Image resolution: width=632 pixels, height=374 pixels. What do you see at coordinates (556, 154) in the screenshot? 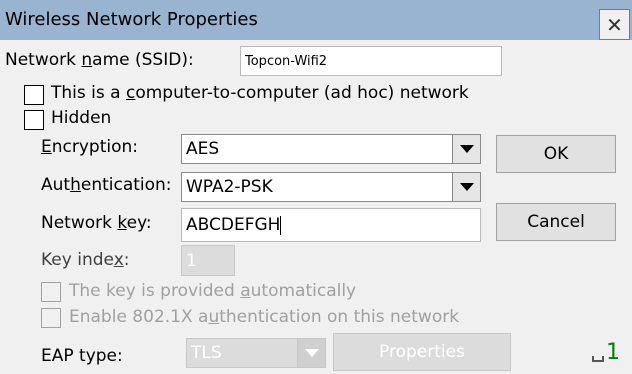
I see `ok-button: OK` at bounding box center [556, 154].